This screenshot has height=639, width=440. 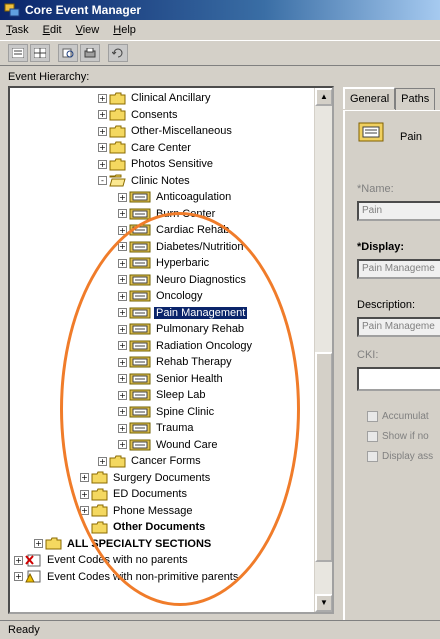 What do you see at coordinates (160, 181) in the screenshot?
I see `tree-node-label: Clinic Notes` at bounding box center [160, 181].